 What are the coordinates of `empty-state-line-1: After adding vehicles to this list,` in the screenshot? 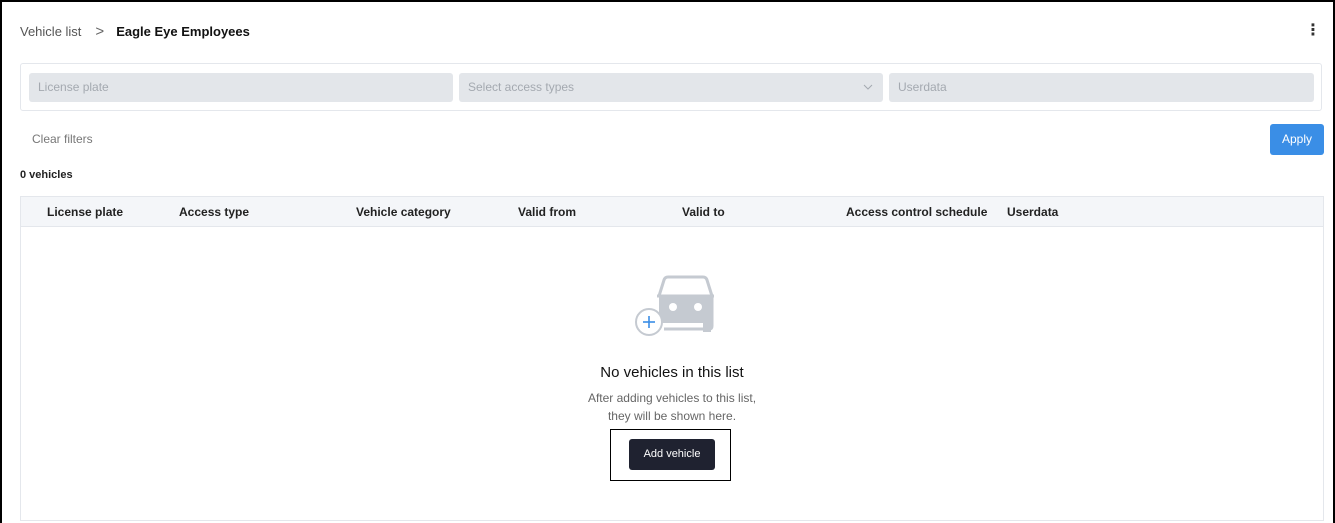 It's located at (672, 398).